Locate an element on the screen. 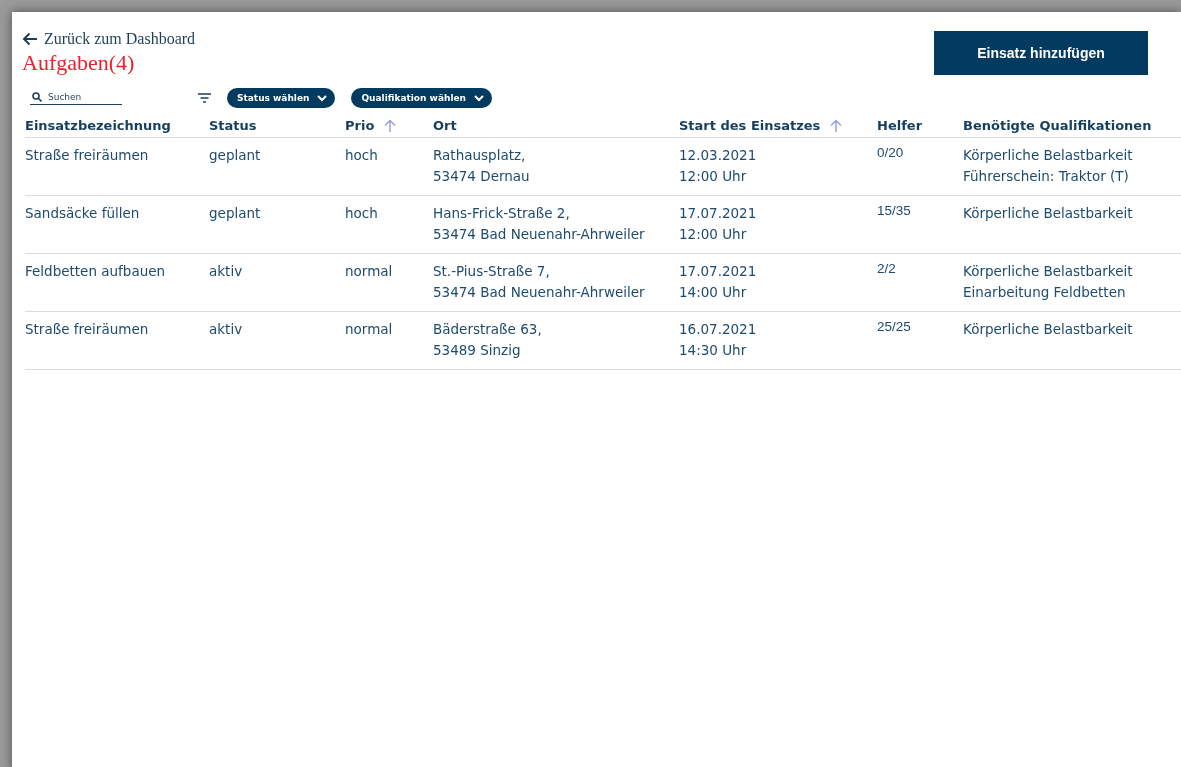  table-cell-text: Hans-Frick-Straße 2, 53474 Bad Neuenahr-Ahrweiler is located at coordinates (539, 224).